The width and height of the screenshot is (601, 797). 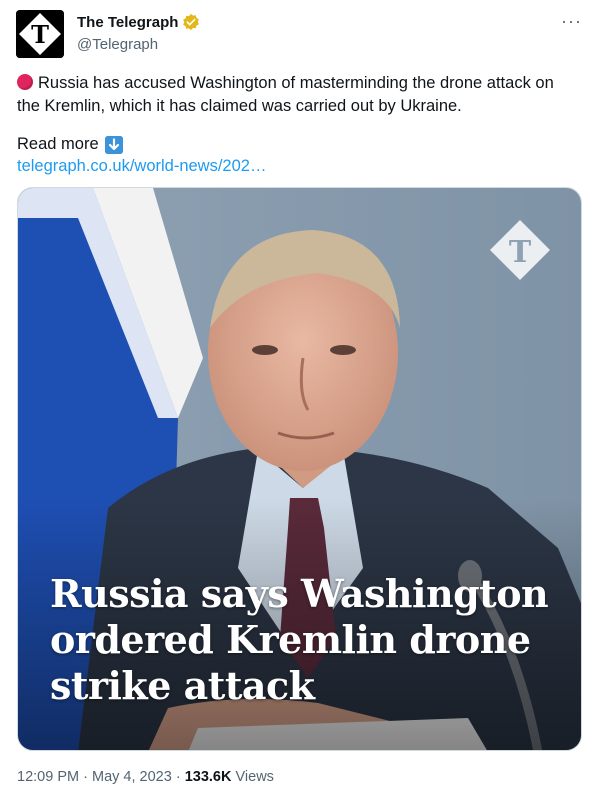 What do you see at coordinates (113, 144) in the screenshot?
I see `down-arrow-icon` at bounding box center [113, 144].